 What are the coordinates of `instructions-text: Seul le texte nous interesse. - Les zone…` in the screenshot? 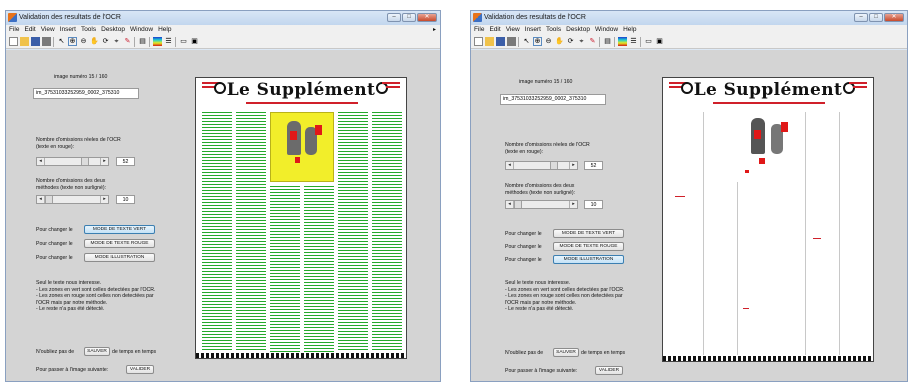 It's located at (565, 296).